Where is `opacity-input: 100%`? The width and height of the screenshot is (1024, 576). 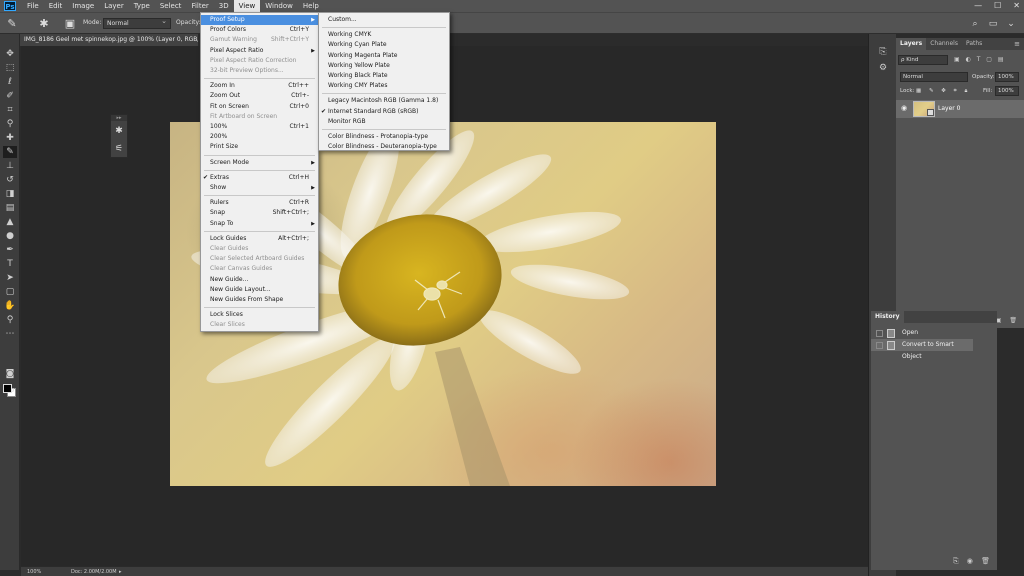 opacity-input: 100% is located at coordinates (1007, 77).